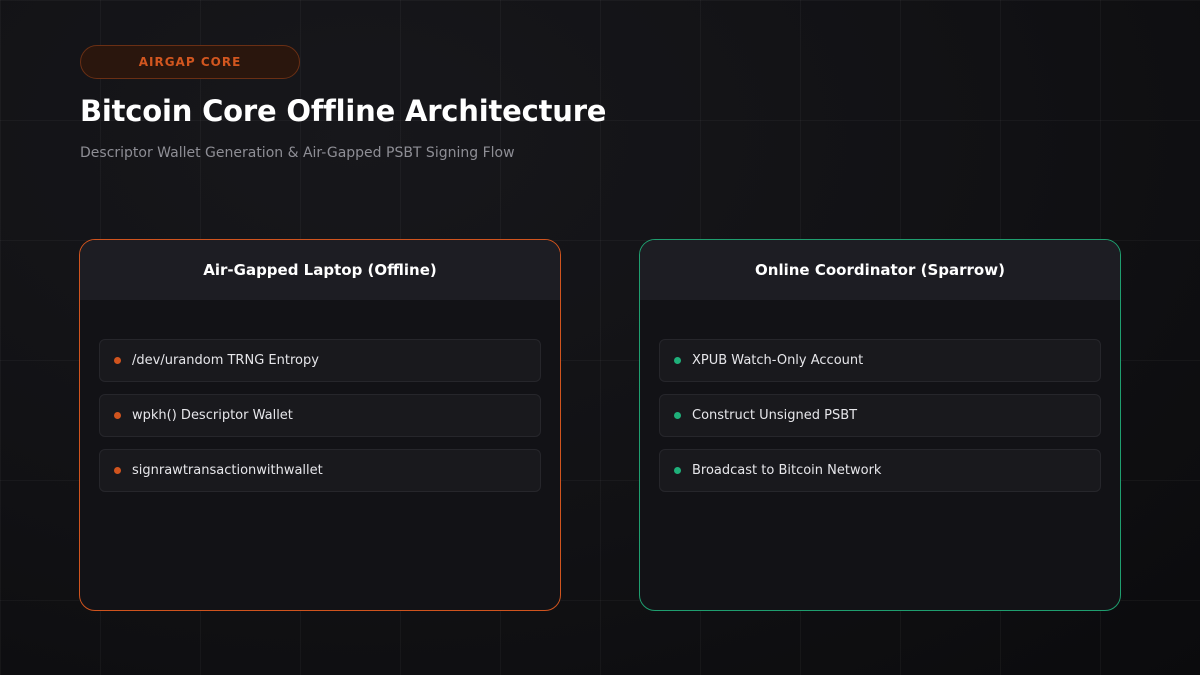 This screenshot has width=1200, height=675. Describe the element at coordinates (880, 360) in the screenshot. I see `online-item-xpub: XPUB Watch-Only Account` at that location.